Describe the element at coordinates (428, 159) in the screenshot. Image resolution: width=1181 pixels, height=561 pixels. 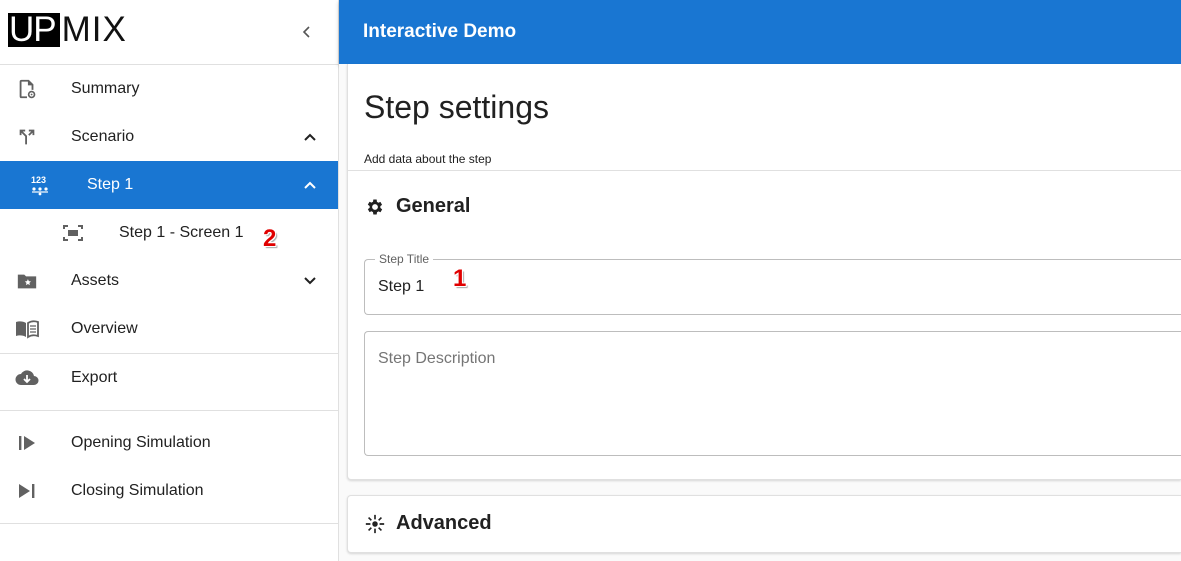
I see `page-subtitle: Add data about the step` at that location.